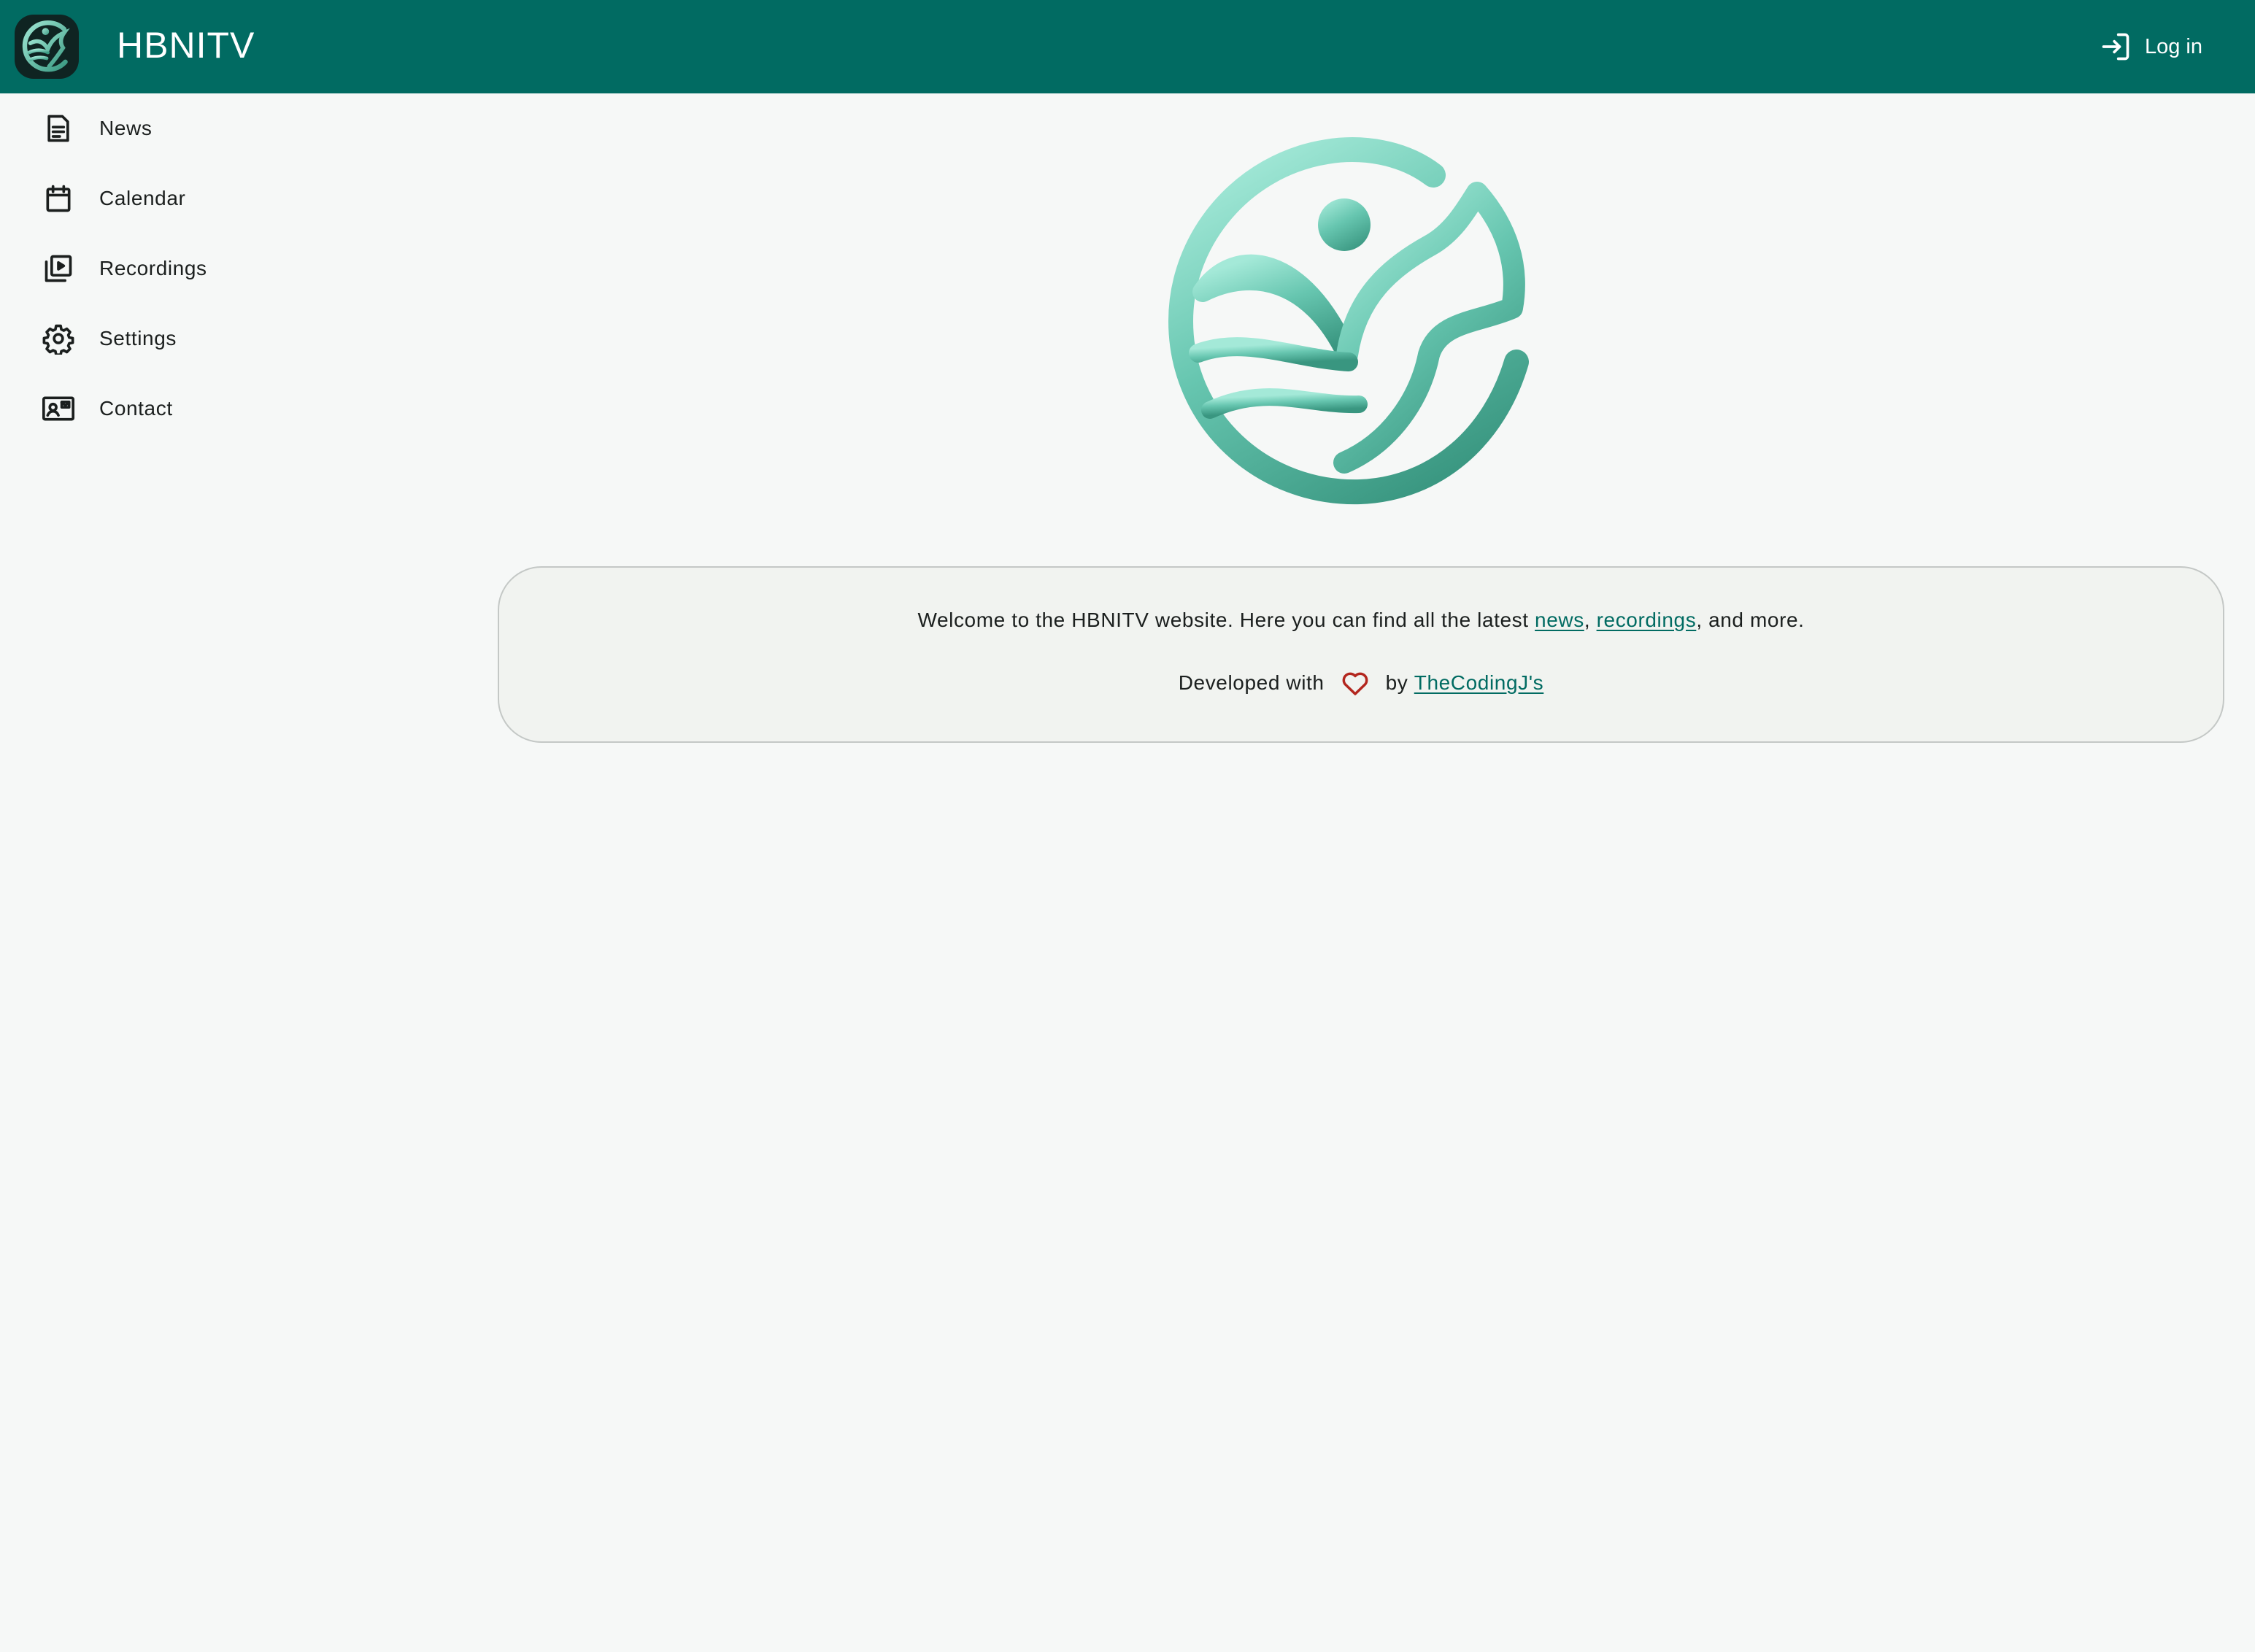  I want to click on hbnitv-logo-icon, so click(47, 47).